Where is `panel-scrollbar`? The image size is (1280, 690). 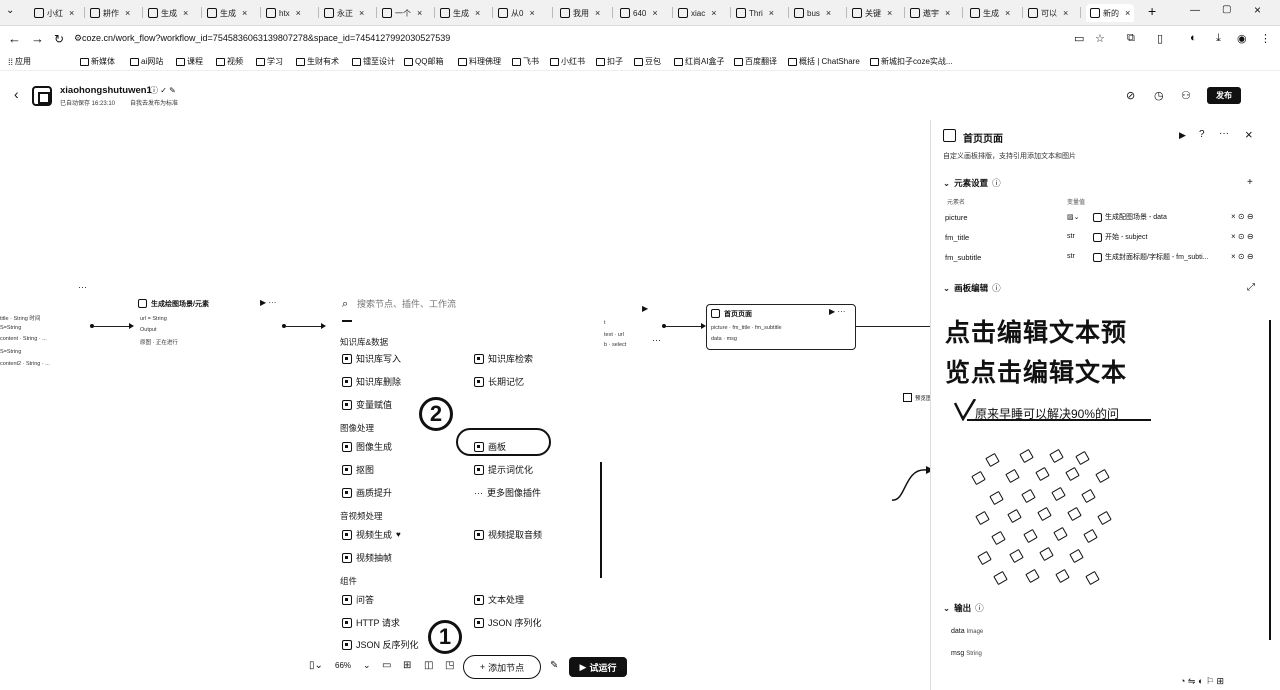 panel-scrollbar is located at coordinates (1270, 480).